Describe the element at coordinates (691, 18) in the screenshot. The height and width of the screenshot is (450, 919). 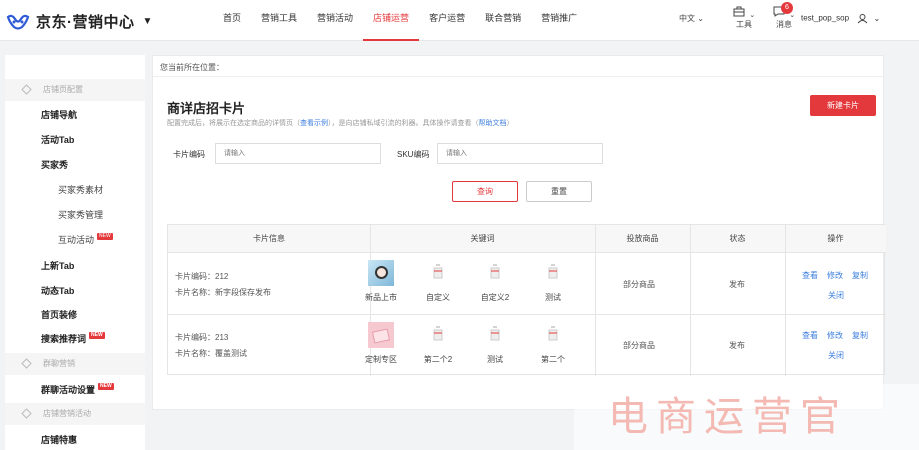
I see `language-select: 中文 ⌄` at that location.